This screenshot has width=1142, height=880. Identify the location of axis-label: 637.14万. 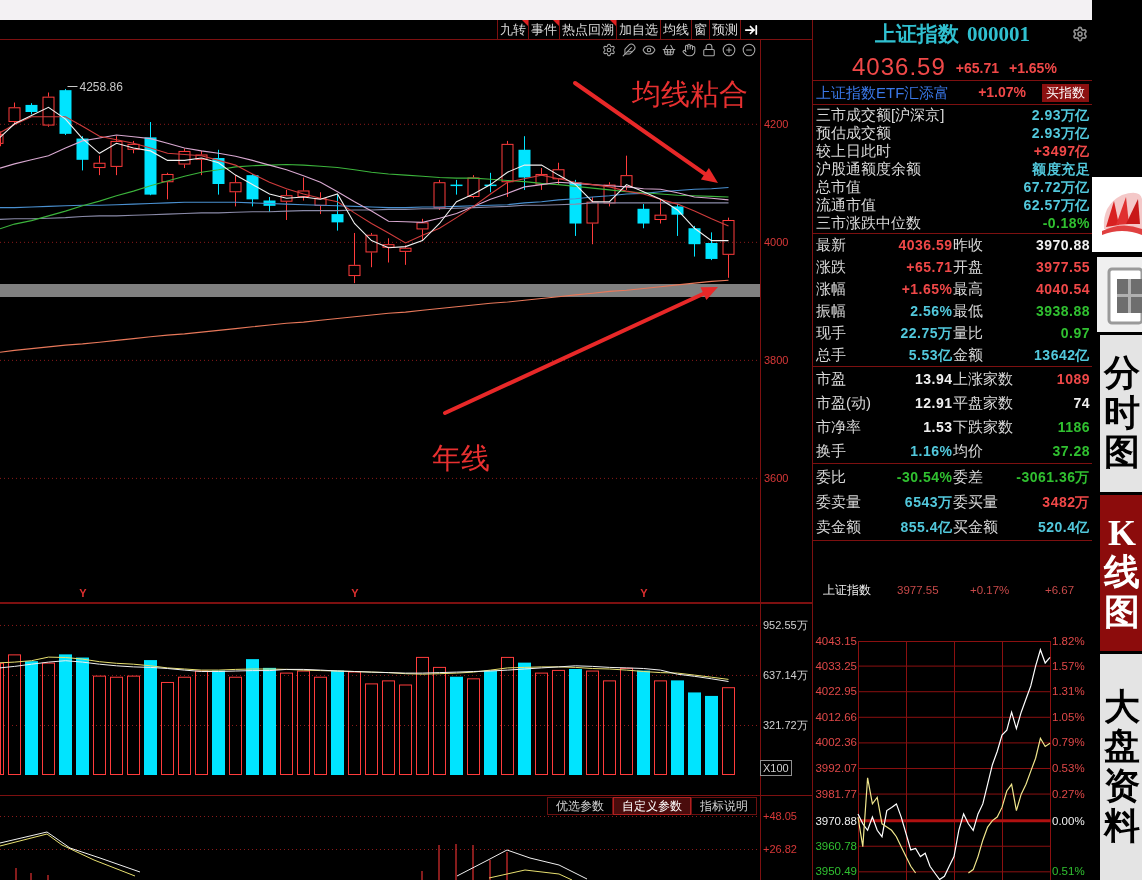
(785, 674).